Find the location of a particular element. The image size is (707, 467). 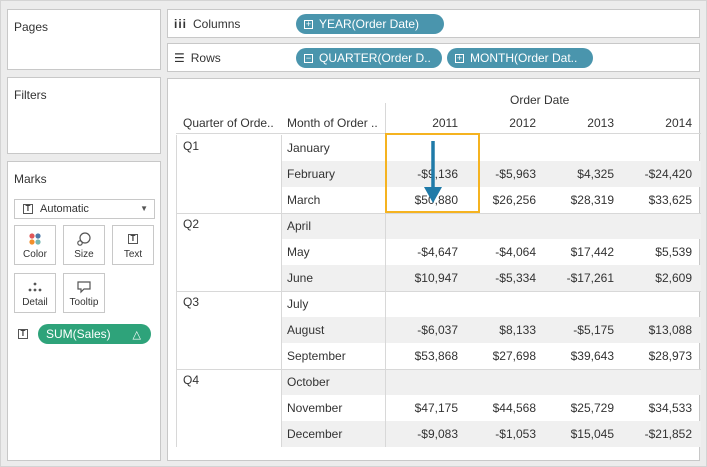

rows-icon: ☰ is located at coordinates (179, 58).